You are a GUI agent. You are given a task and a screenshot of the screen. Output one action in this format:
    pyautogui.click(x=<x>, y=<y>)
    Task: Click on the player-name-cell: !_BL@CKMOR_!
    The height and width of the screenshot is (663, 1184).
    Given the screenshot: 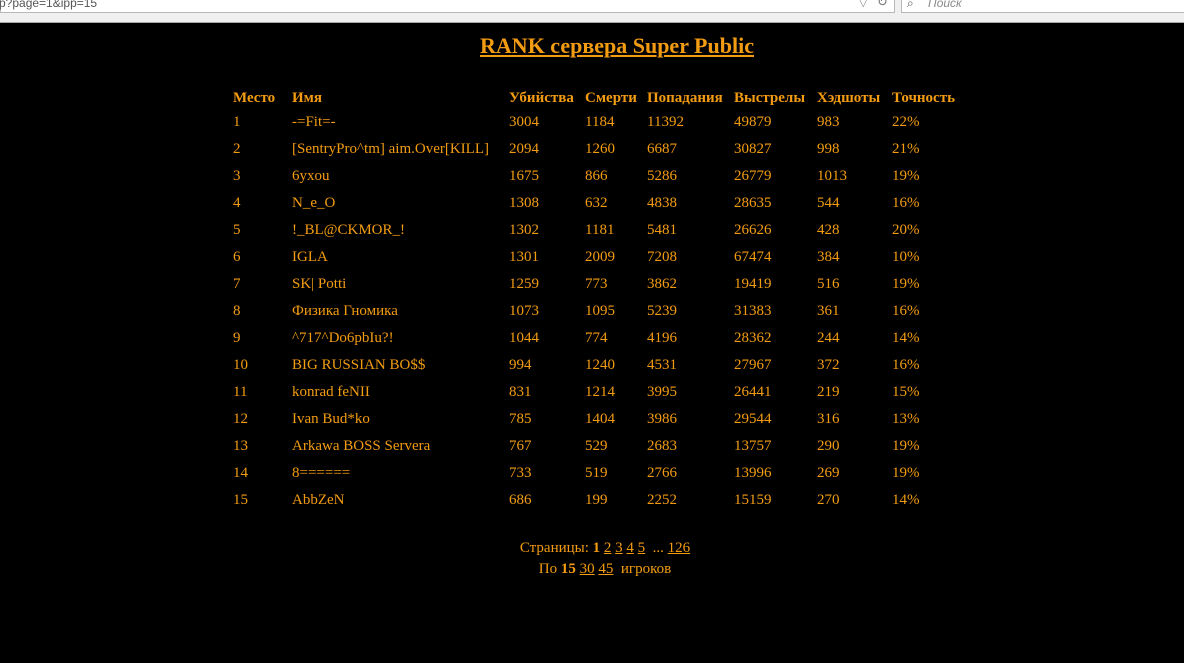 What is the action you would take?
    pyautogui.click(x=348, y=230)
    